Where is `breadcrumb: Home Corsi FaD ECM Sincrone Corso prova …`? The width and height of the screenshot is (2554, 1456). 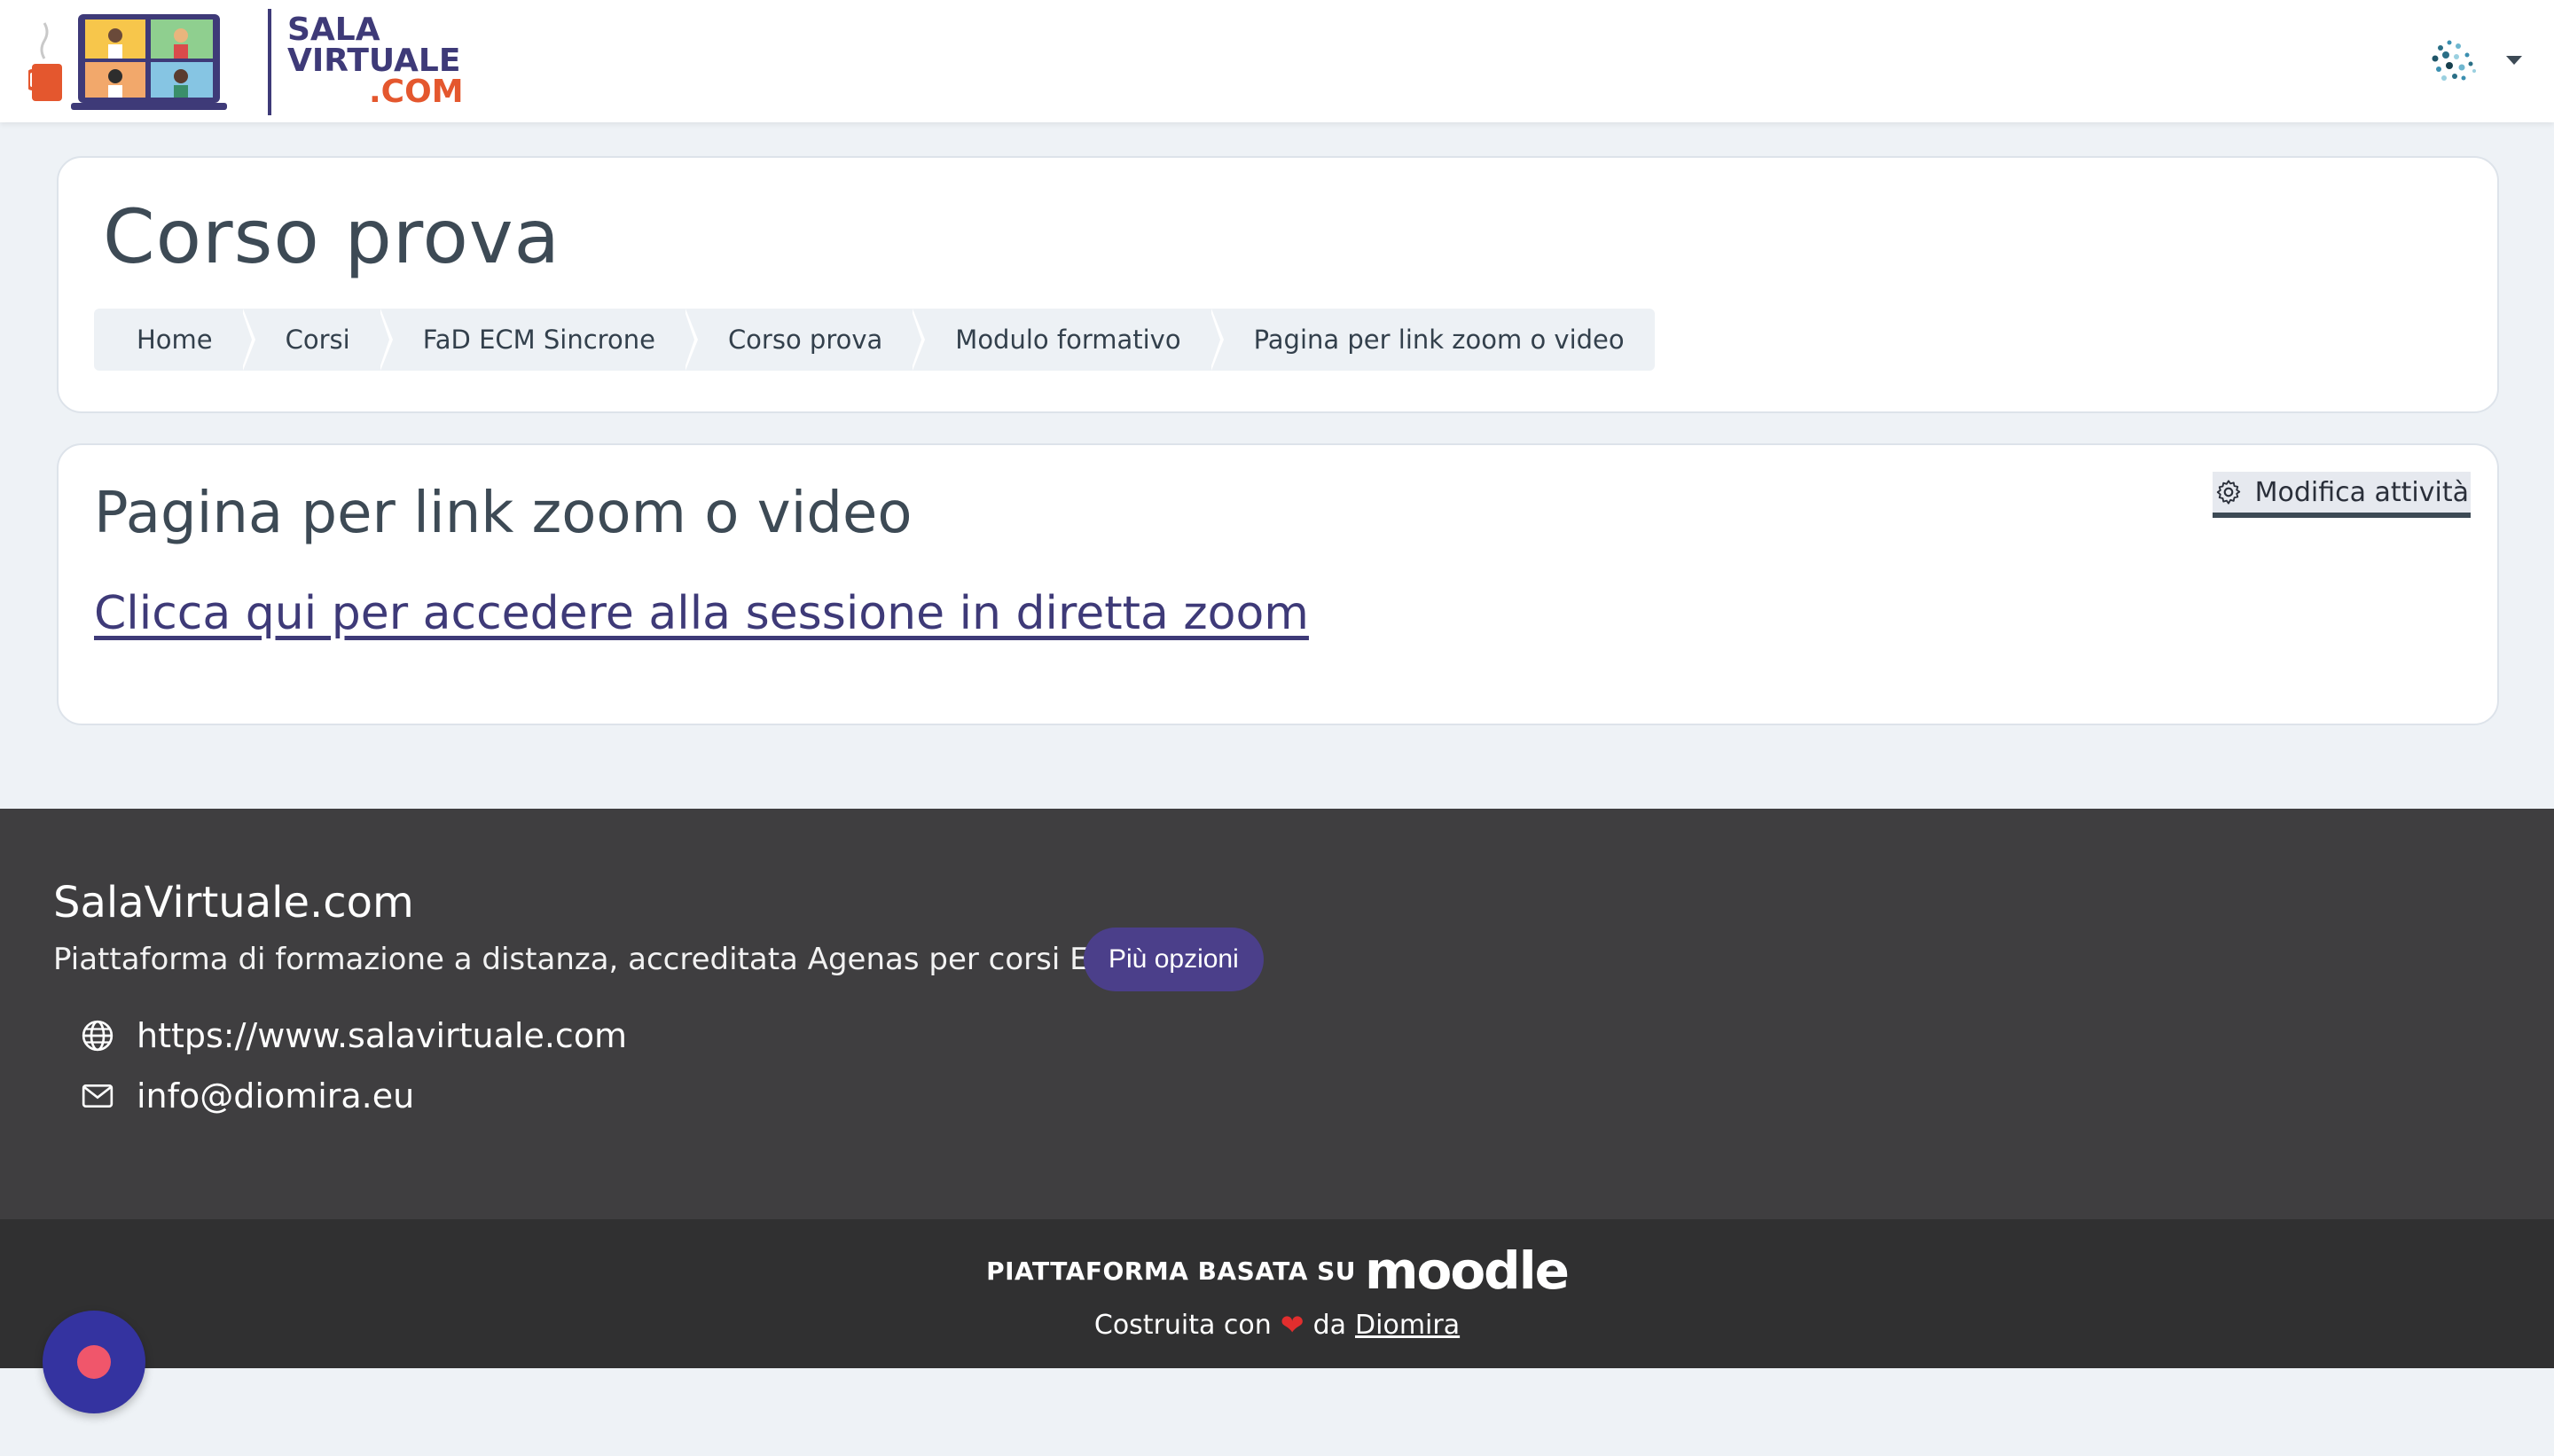
breadcrumb: Home Corsi FaD ECM Sincrone Corso prova … is located at coordinates (874, 340).